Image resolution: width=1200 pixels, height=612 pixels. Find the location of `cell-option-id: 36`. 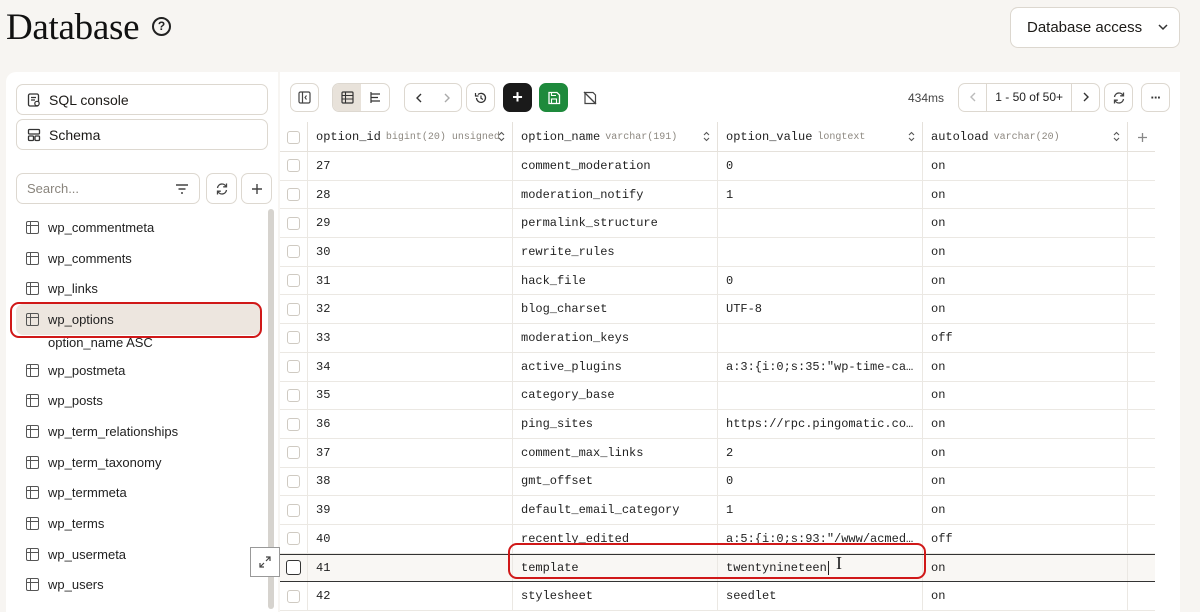

cell-option-id: 36 is located at coordinates (410, 424).